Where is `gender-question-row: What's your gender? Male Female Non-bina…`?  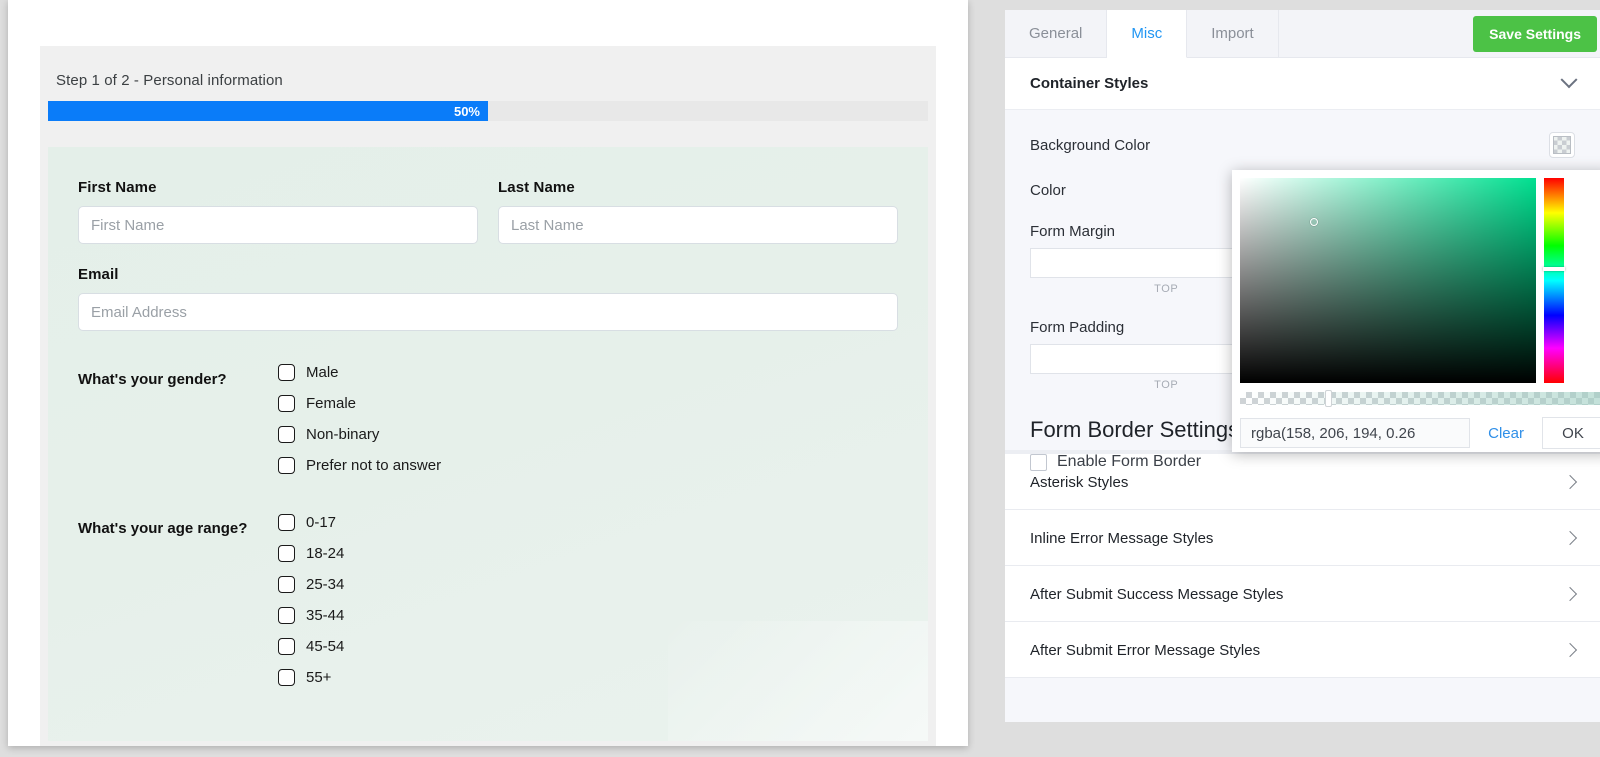
gender-question-row: What's your gender? Male Female Non-bina… is located at coordinates (488, 419).